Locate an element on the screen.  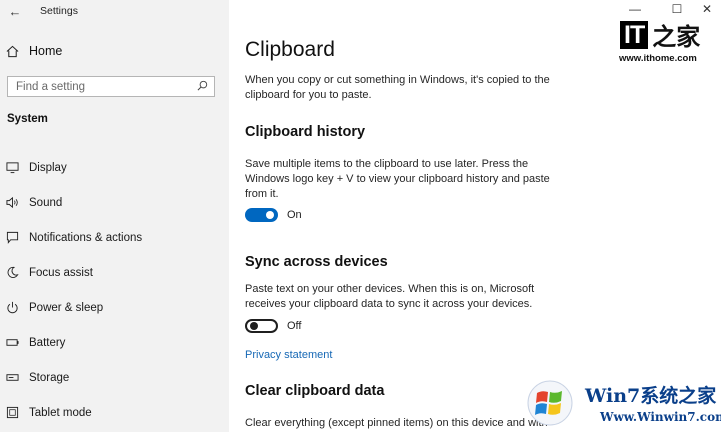
battery-icon is located at coordinates (12, 342).